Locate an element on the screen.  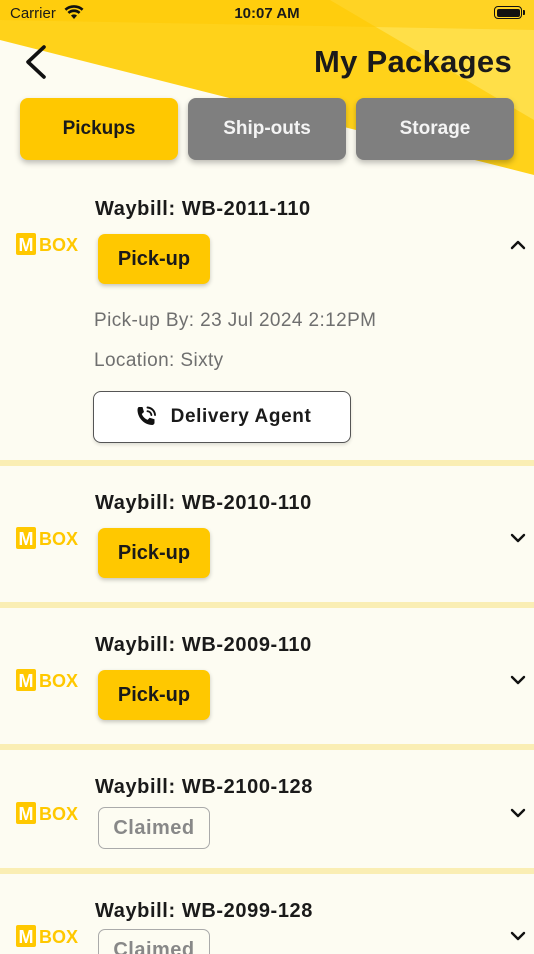
package-card: M BOX Waybill: WB-2099-128 Claimed is located at coordinates (267, 914).